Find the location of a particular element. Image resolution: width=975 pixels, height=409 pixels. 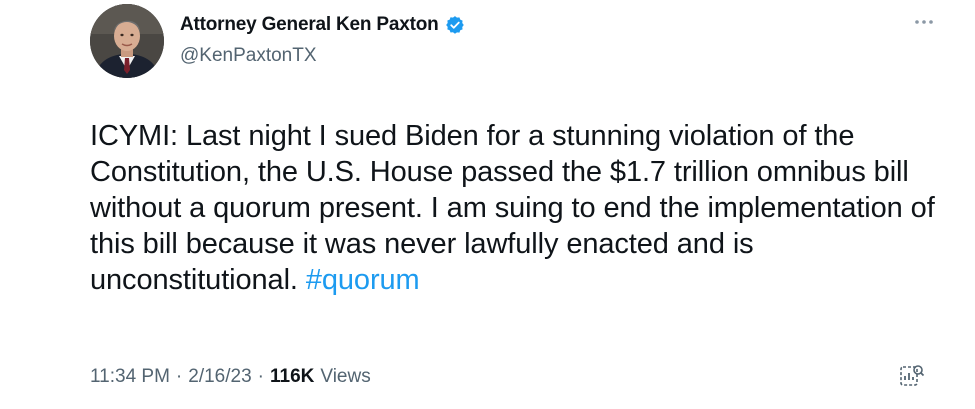

more-options-icon is located at coordinates (924, 22).